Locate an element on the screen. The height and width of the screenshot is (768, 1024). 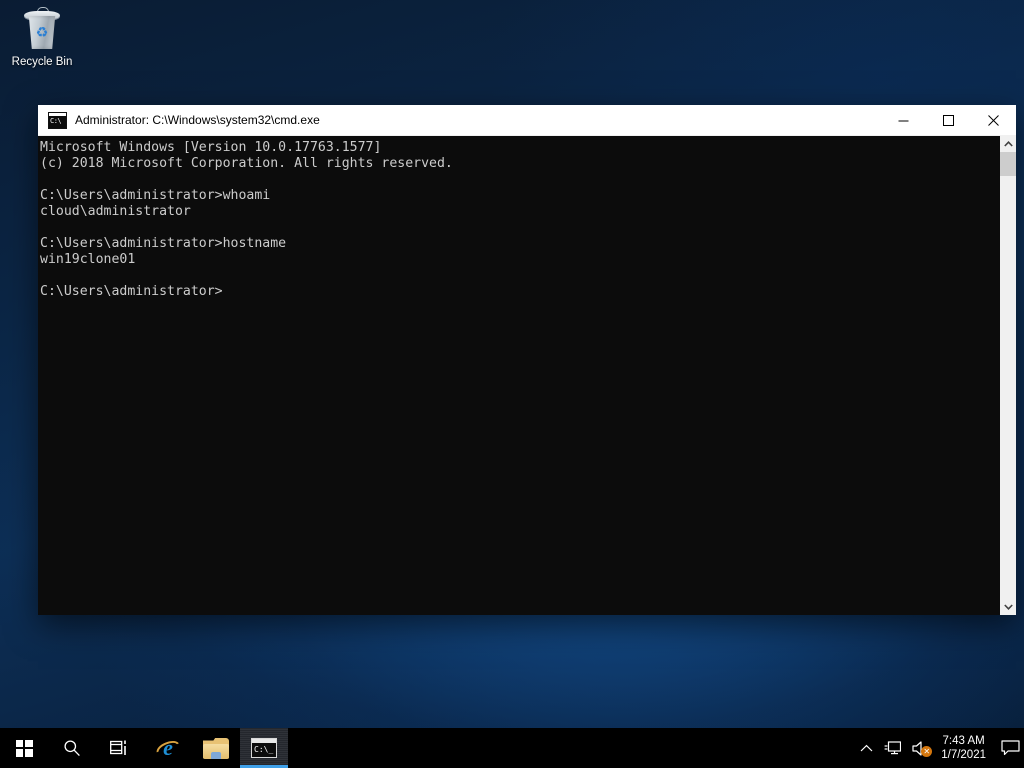
desktop-icon-recycle-bin: ♻ Recycle Bin is located at coordinates (42, 37).